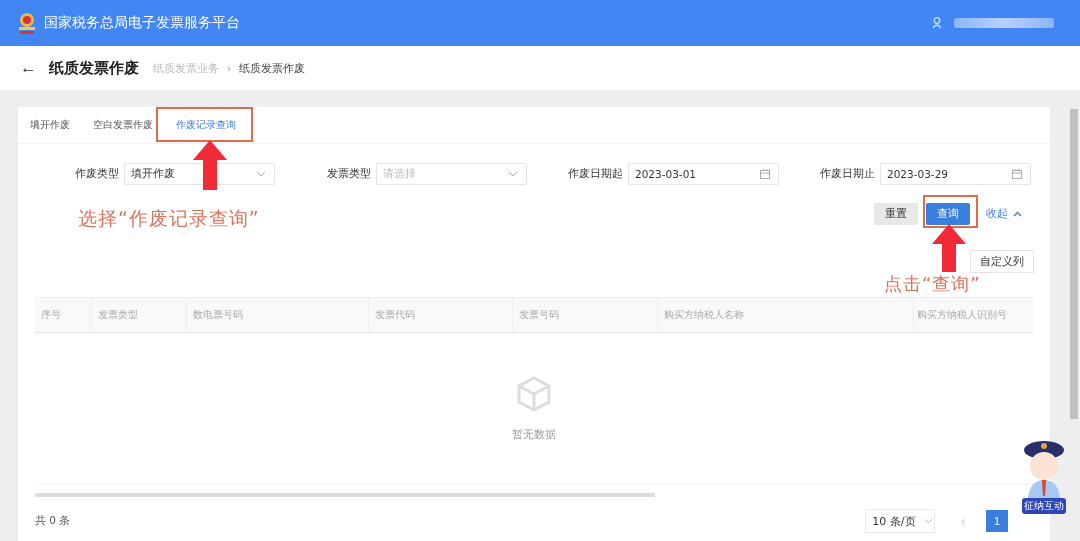 The image size is (1080, 541). What do you see at coordinates (50, 125) in the screenshot?
I see `tab: 填开作废` at bounding box center [50, 125].